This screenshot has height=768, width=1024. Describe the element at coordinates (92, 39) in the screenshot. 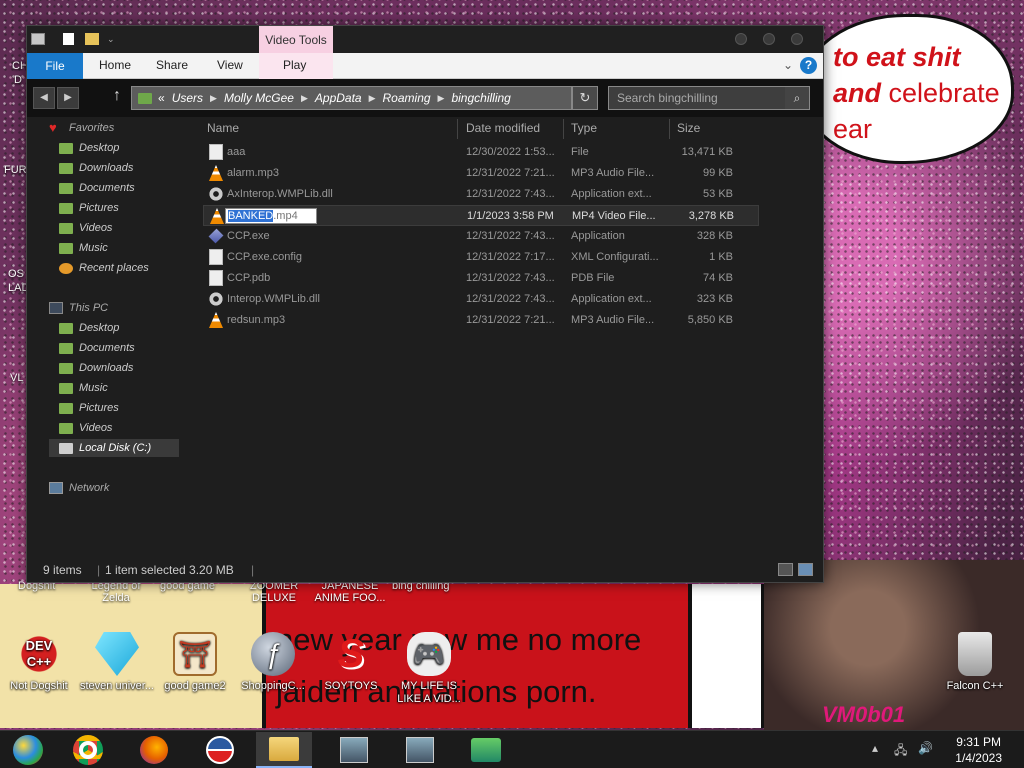

I see `new-folder-icon` at that location.